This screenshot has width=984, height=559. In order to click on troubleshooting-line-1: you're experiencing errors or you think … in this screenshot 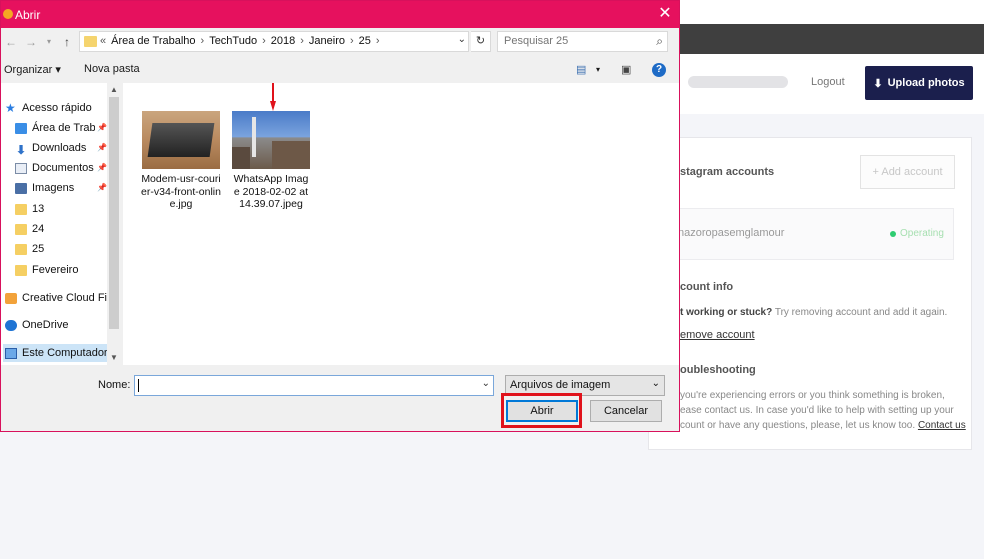, I will do `click(812, 395)`.